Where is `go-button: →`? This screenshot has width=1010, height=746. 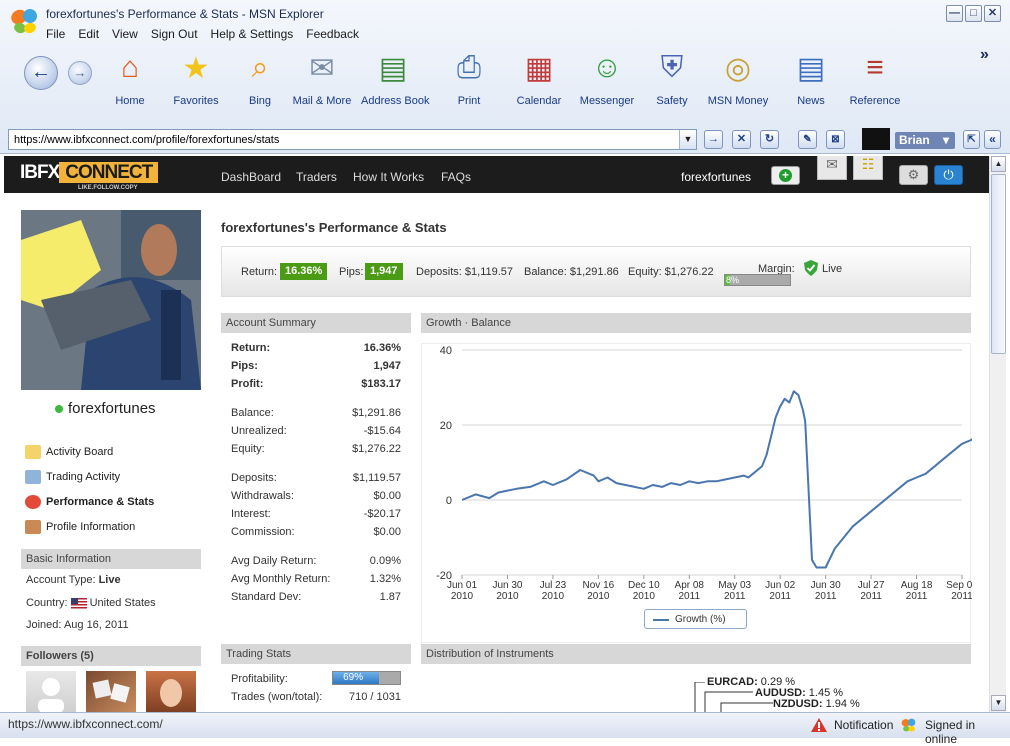 go-button: → is located at coordinates (713, 139).